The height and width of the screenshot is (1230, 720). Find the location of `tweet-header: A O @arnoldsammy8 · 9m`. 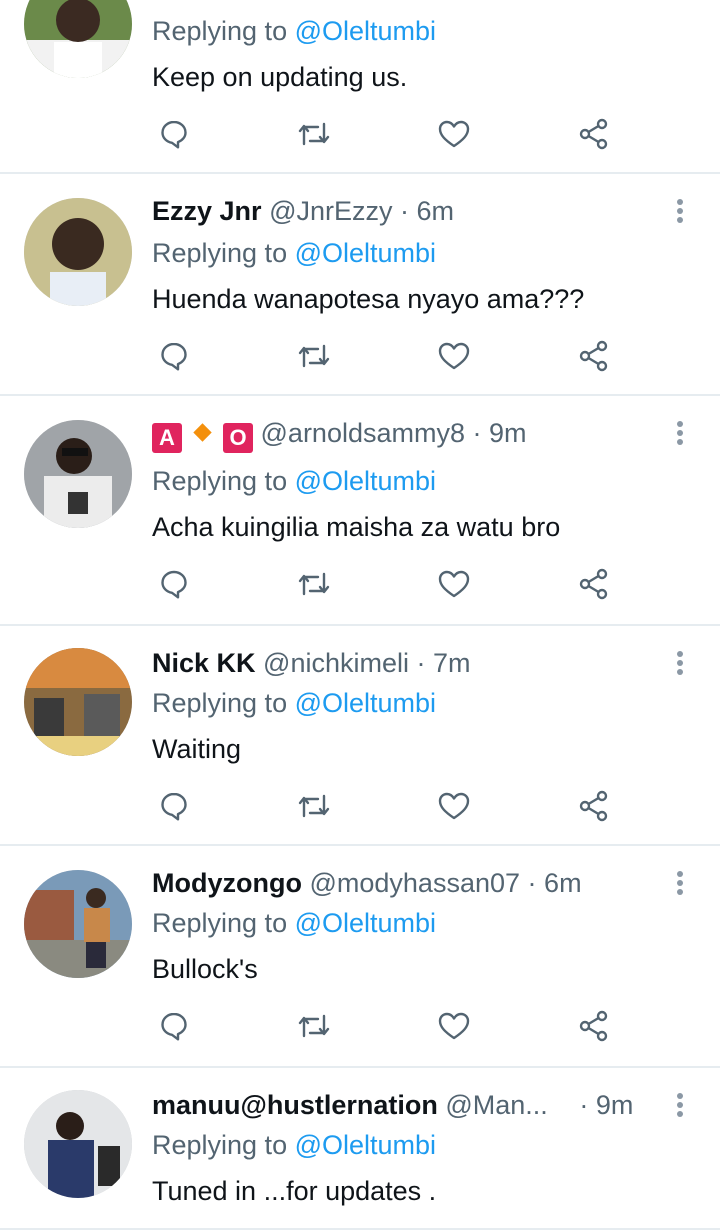

tweet-header: A O @arnoldsammy8 · 9m is located at coordinates (406, 434).